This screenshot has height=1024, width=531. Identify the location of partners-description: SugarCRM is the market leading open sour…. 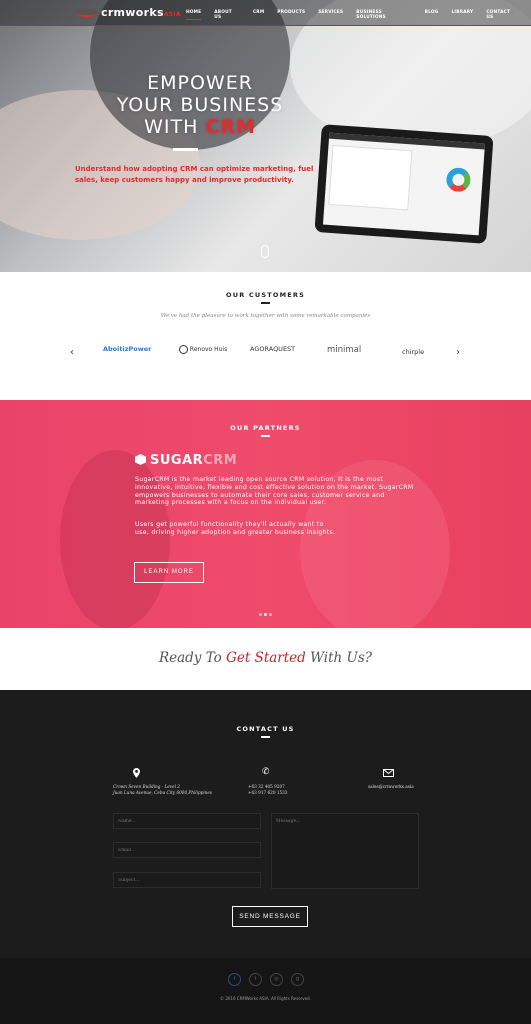
(274, 491).